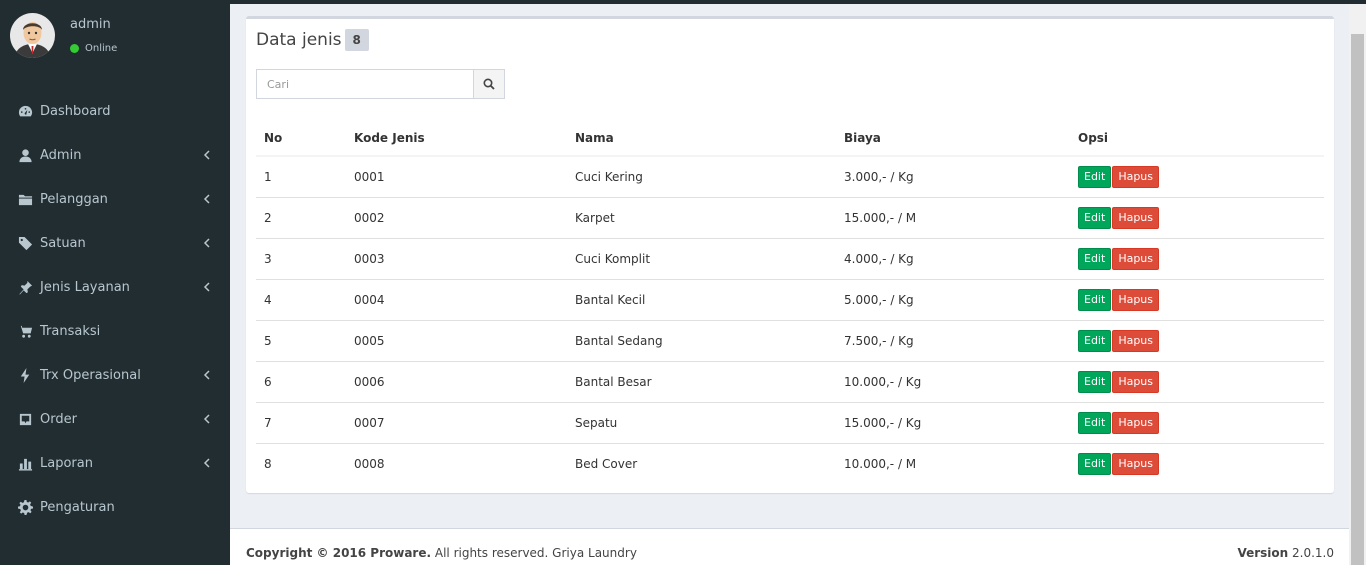 Image resolution: width=1366 pixels, height=565 pixels. Describe the element at coordinates (701, 340) in the screenshot. I see `cell-nama: Bantal Sedang` at that location.